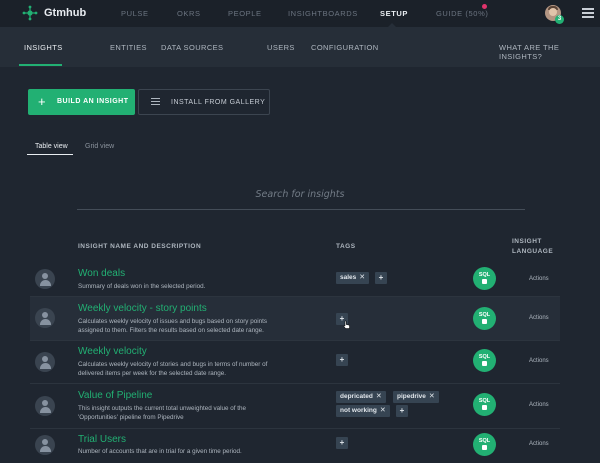 The image size is (600, 463). Describe the element at coordinates (300, 194) in the screenshot. I see `search-input` at that location.